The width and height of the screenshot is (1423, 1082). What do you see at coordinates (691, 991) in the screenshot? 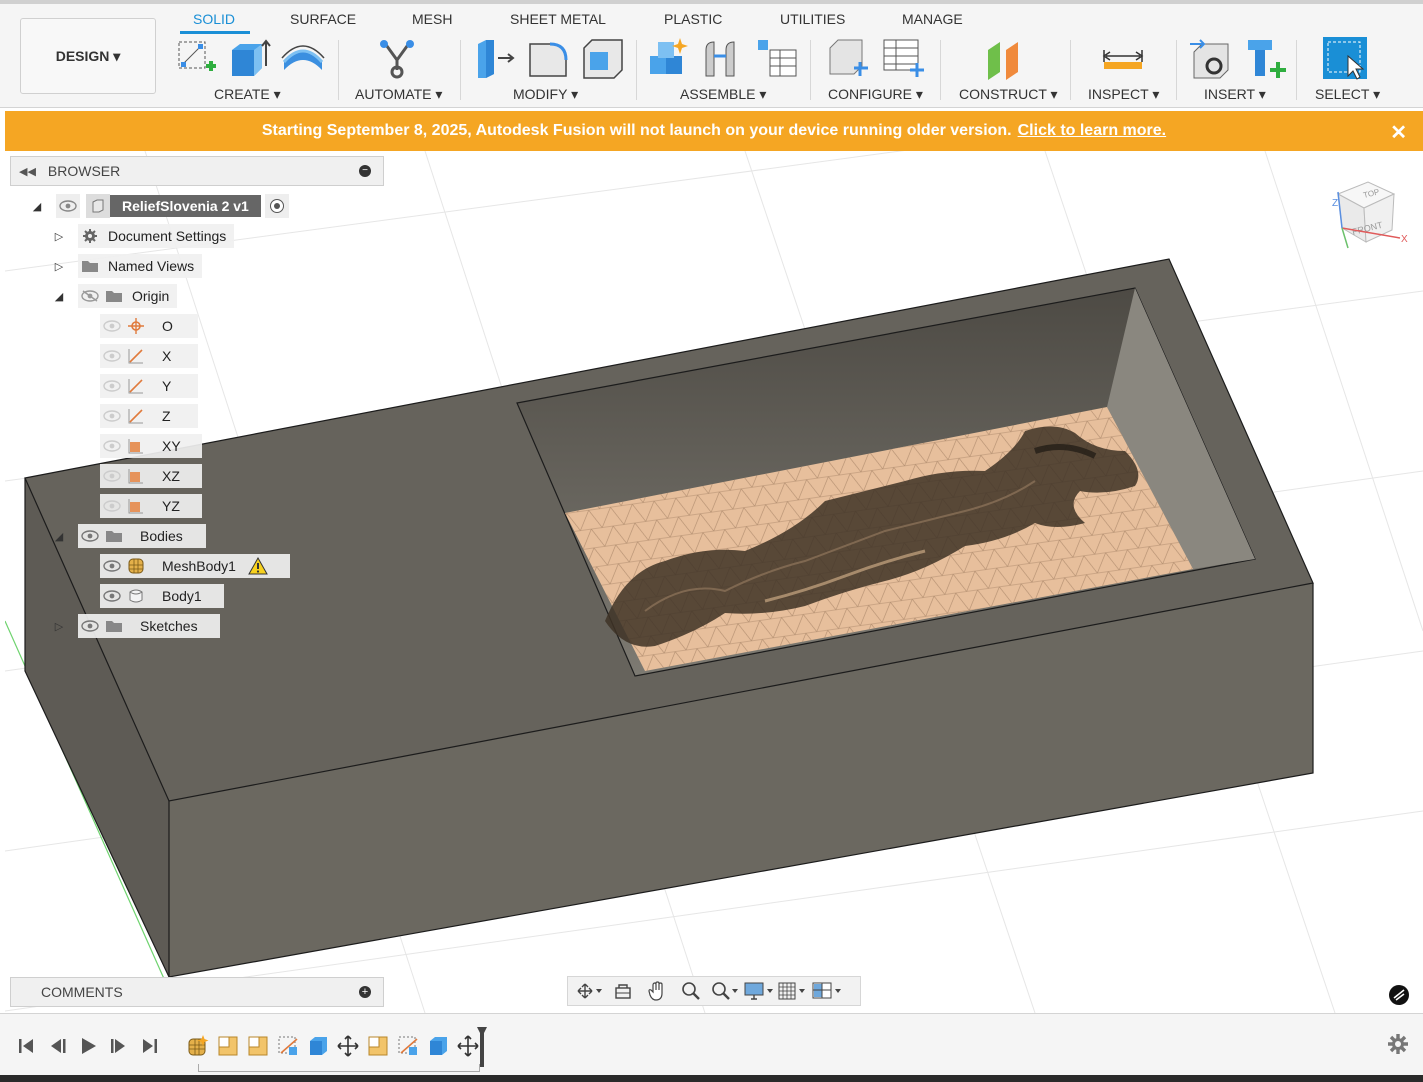
I see `zoom-icon` at bounding box center [691, 991].